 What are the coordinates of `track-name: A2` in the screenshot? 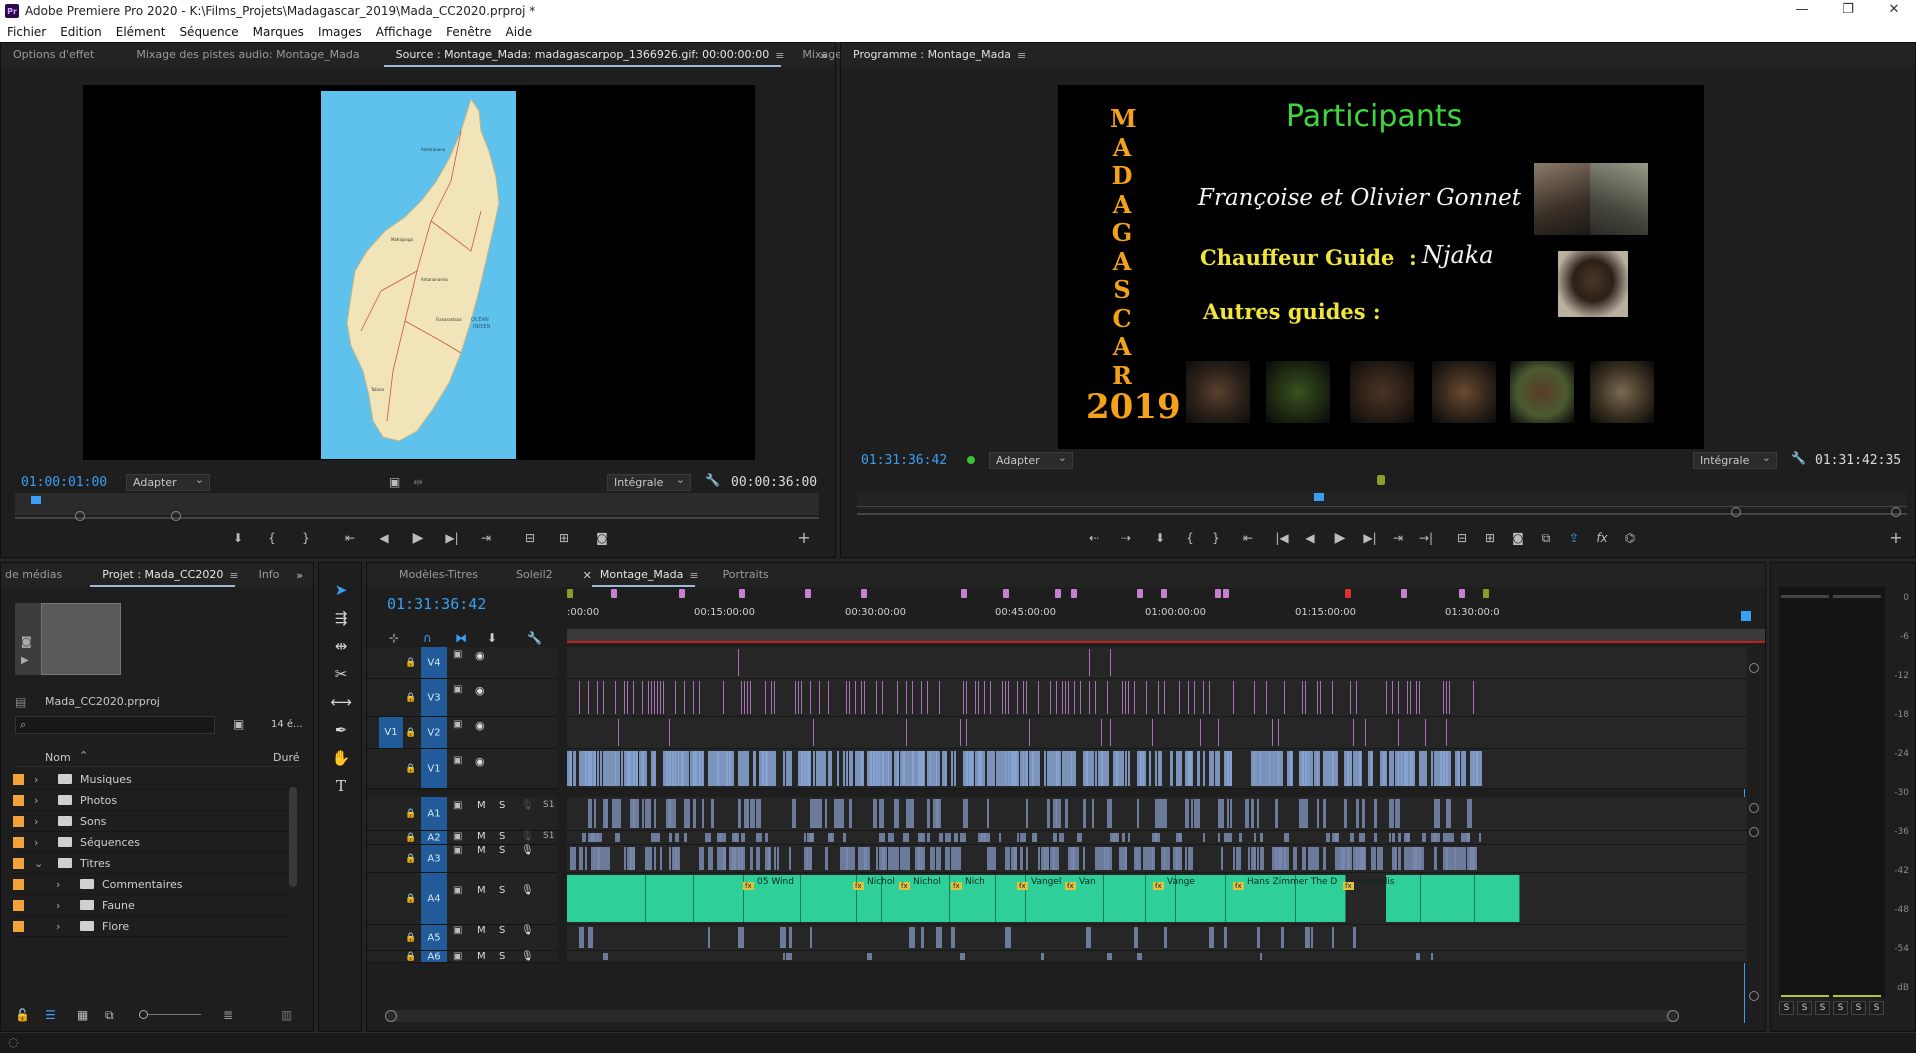 It's located at (434, 837).